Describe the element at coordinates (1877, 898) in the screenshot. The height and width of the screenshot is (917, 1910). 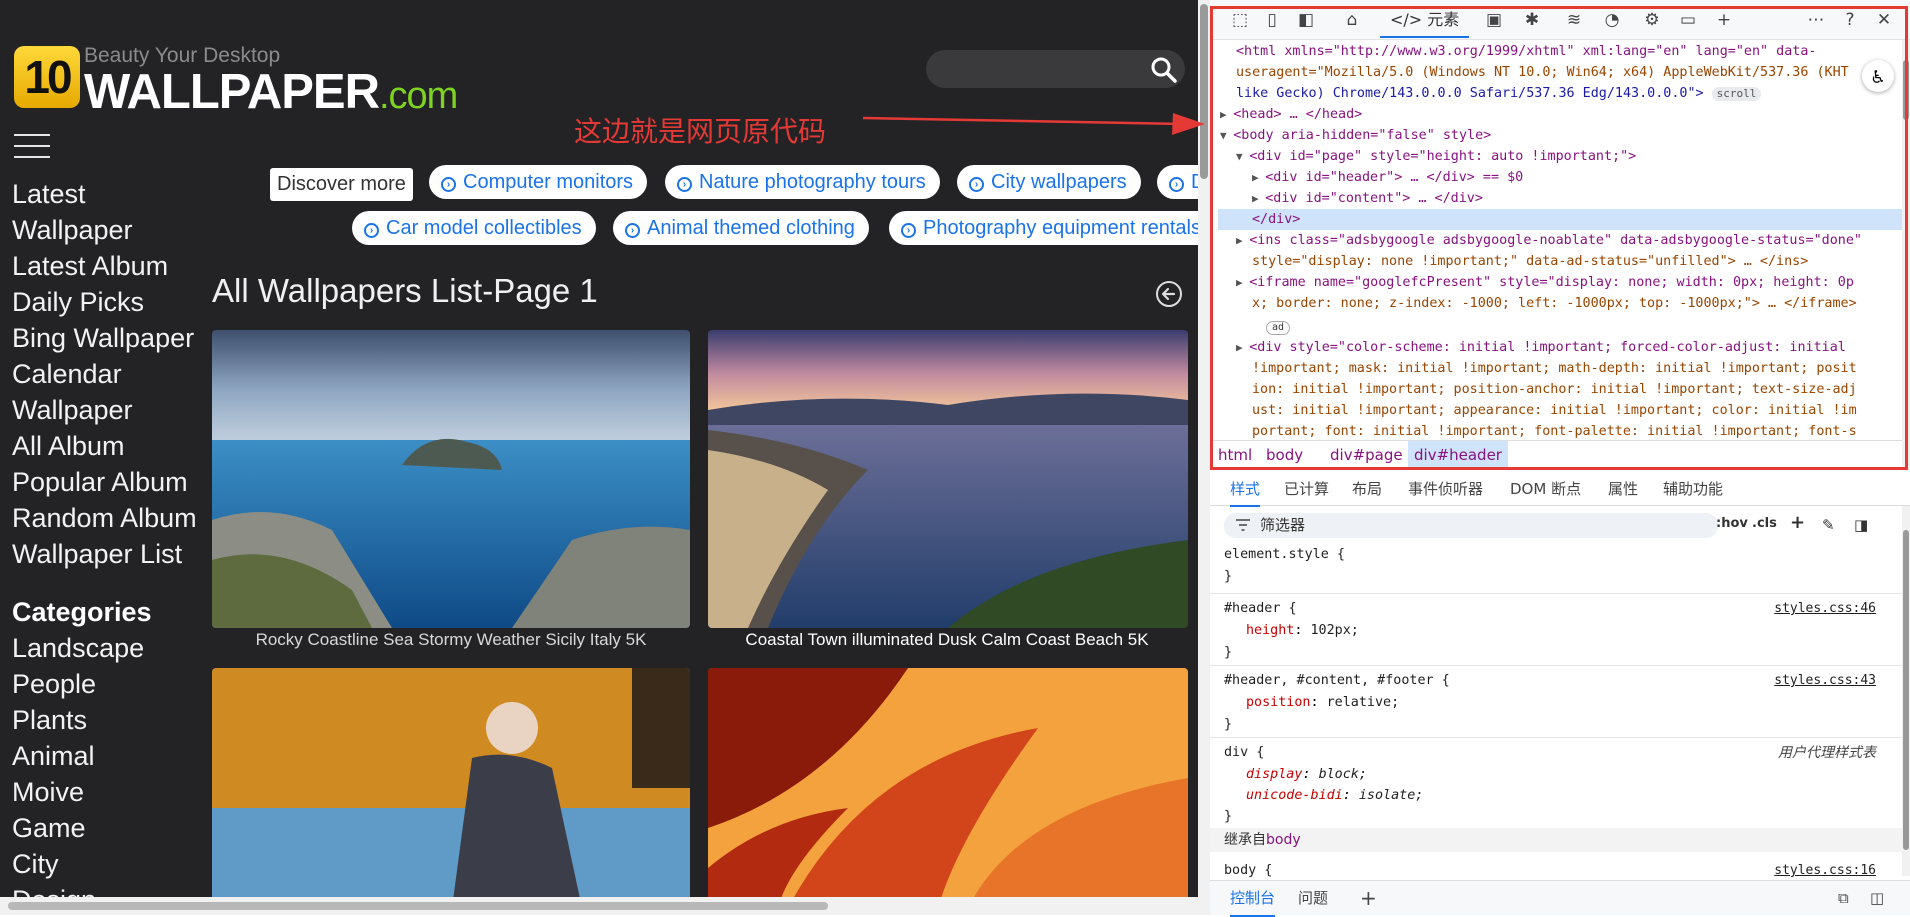
I see `dock-side-icon: ◫` at that location.